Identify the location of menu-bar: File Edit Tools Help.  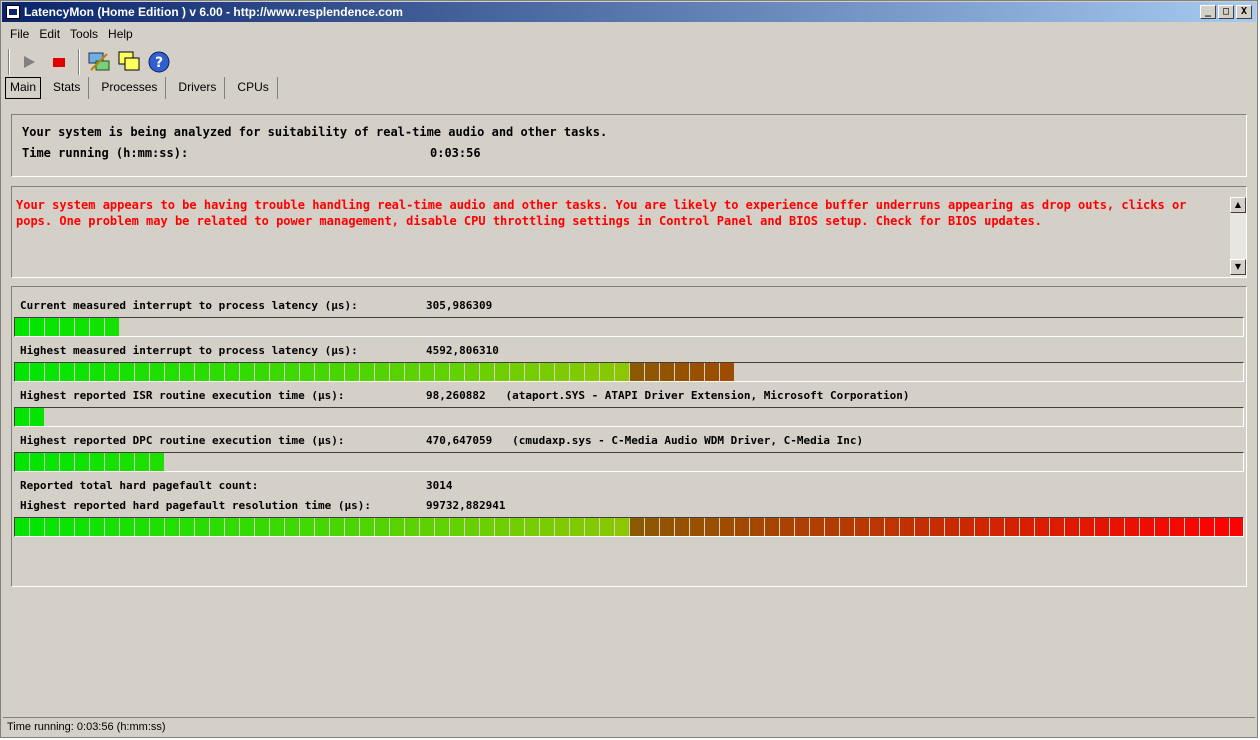
(71, 35).